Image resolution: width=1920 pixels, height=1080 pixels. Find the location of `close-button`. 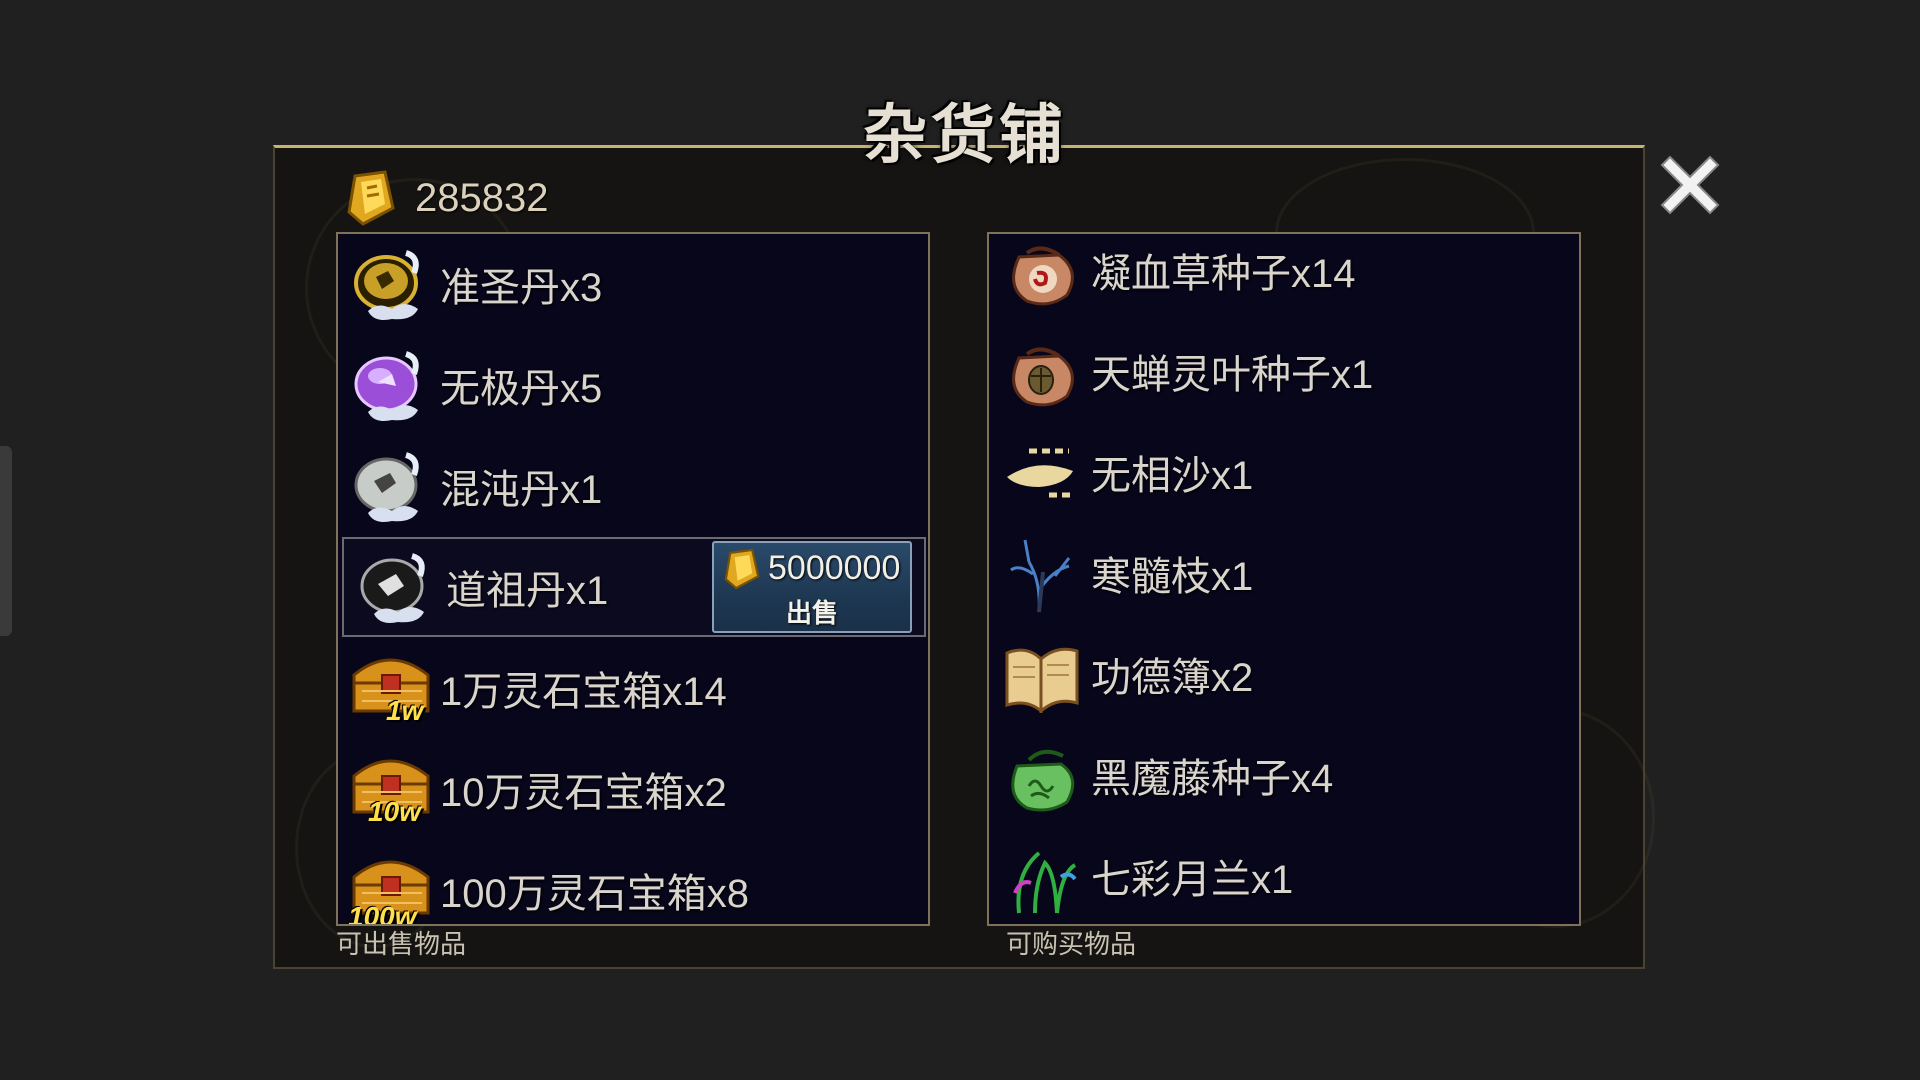

close-button is located at coordinates (1690, 185).